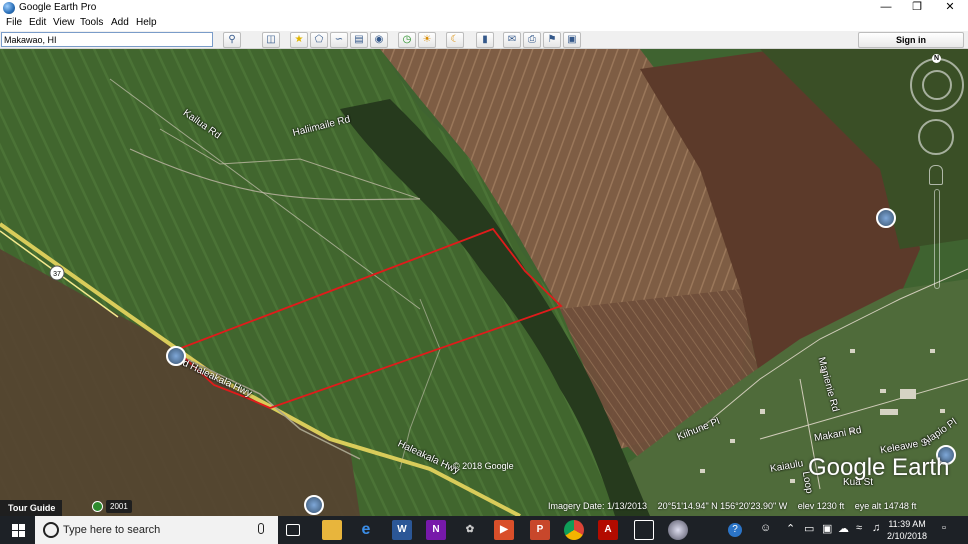  What do you see at coordinates (821, 506) in the screenshot?
I see `elevation: elev 1230 ft` at bounding box center [821, 506].